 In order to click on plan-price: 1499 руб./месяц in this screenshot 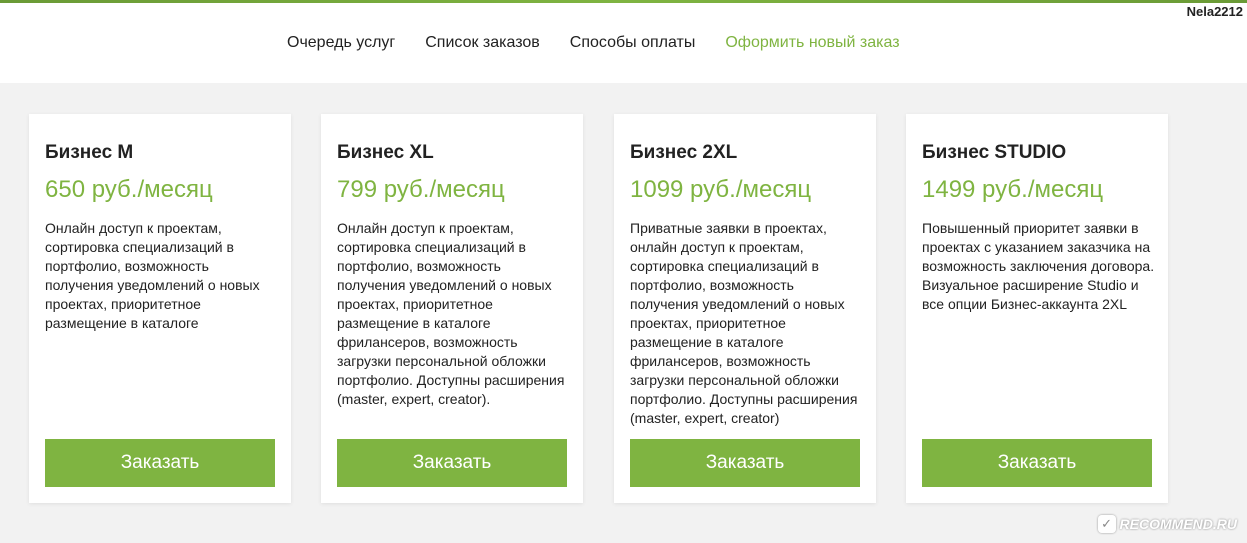, I will do `click(1013, 189)`.